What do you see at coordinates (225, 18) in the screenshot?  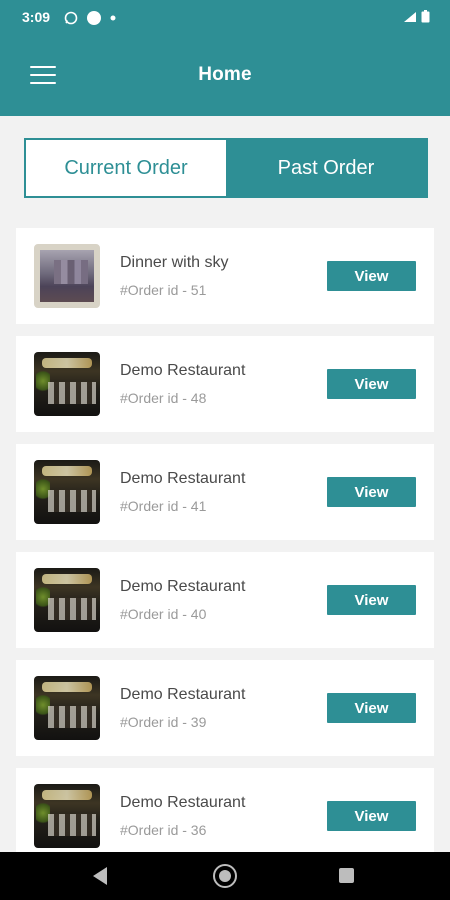 I see `status-bar: 3:09` at bounding box center [225, 18].